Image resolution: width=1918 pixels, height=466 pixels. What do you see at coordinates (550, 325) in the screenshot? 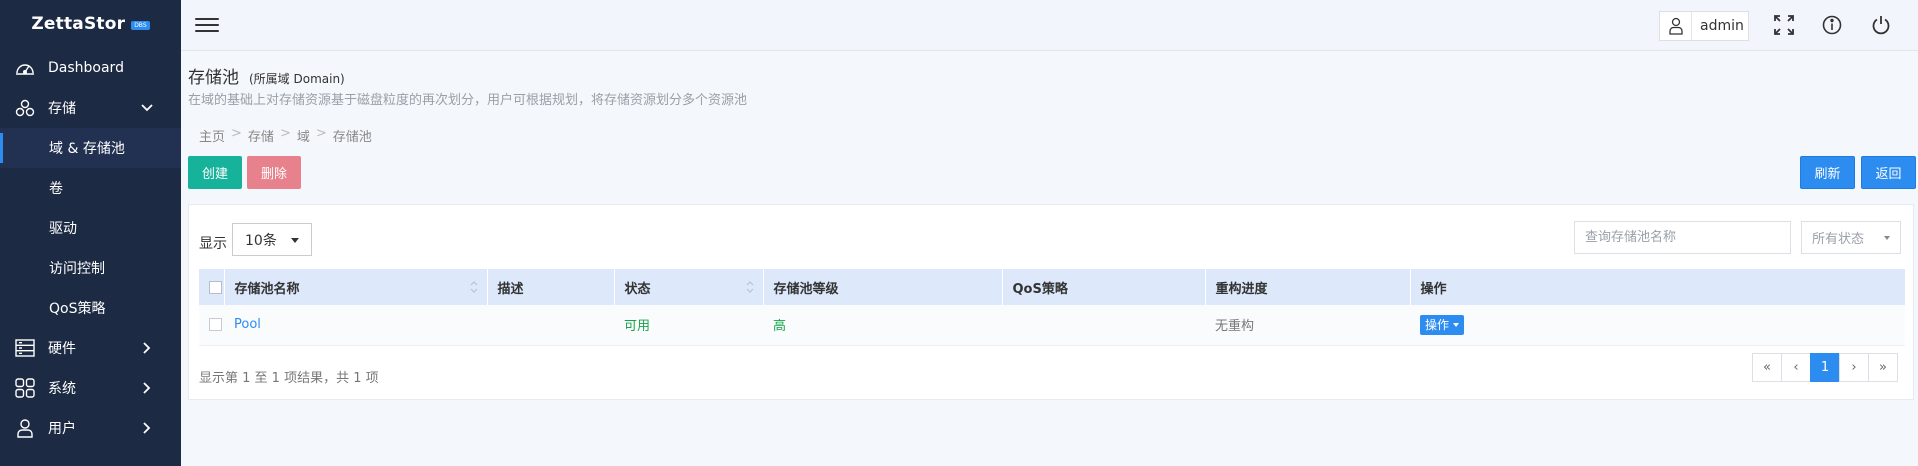
I see `pool-description-cell` at bounding box center [550, 325].